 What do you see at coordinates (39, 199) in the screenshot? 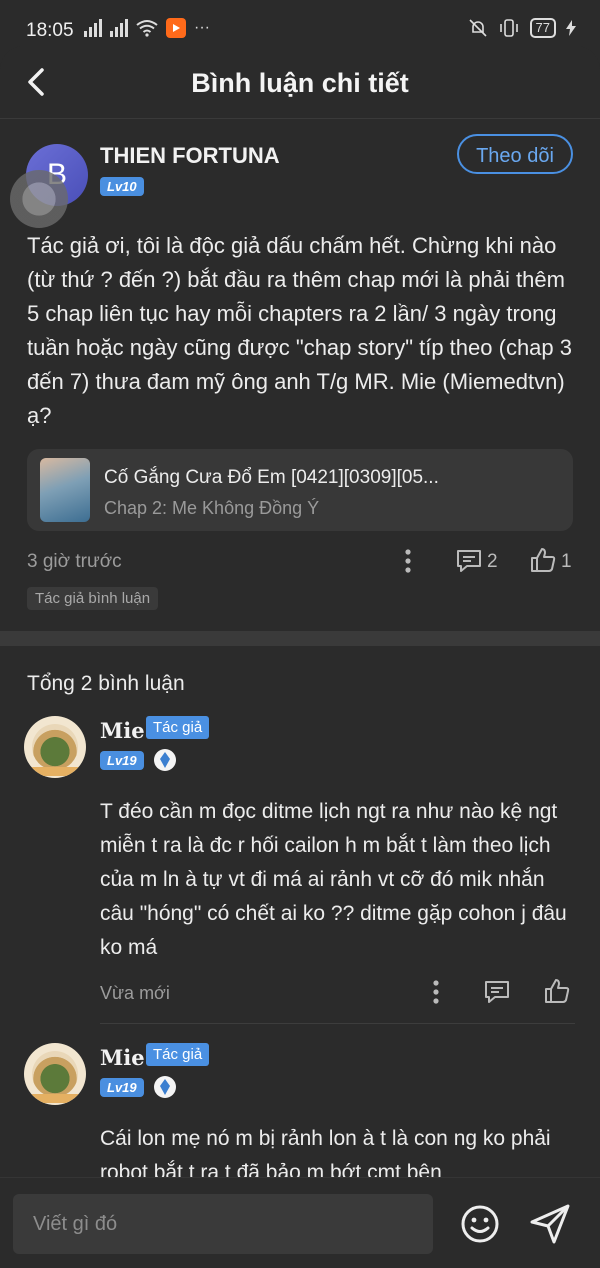
I see `floating-assistive-button` at bounding box center [39, 199].